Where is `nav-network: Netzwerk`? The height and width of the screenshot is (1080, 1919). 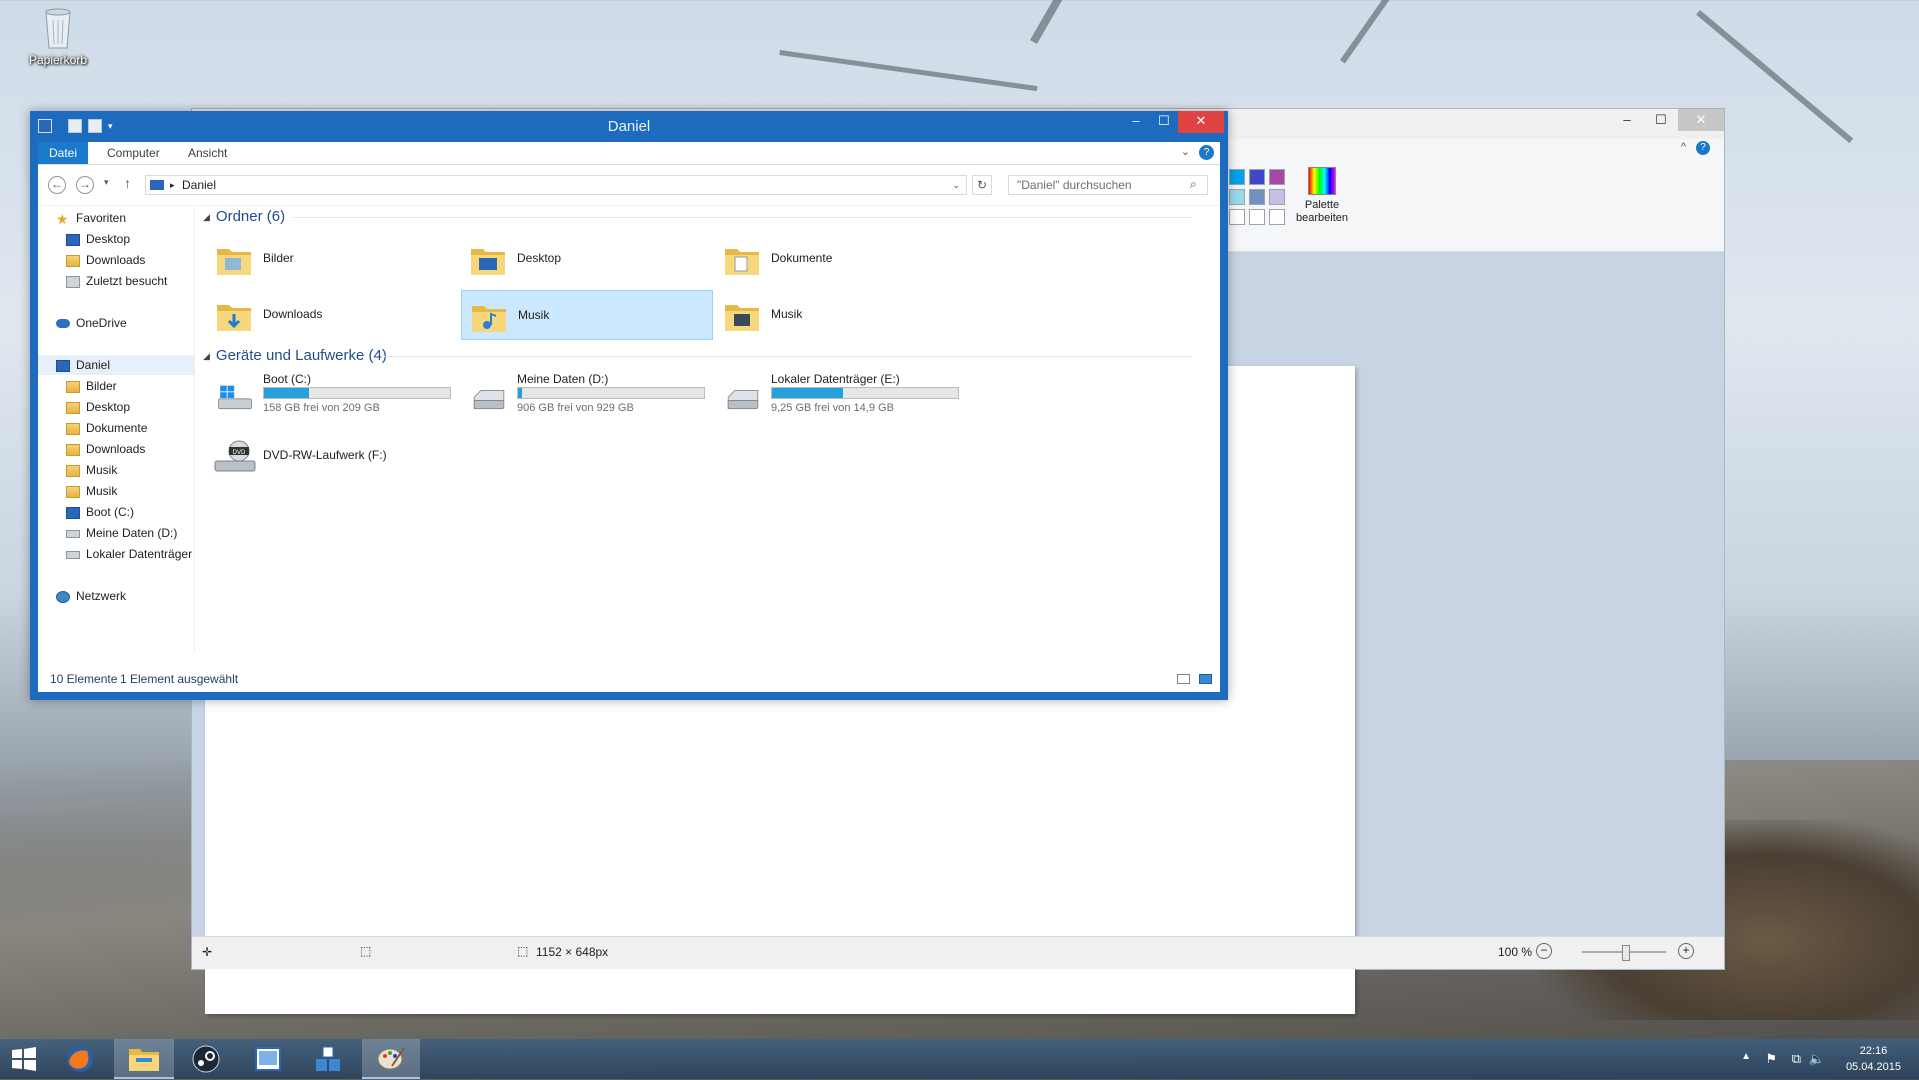
nav-network: Netzwerk is located at coordinates (91, 596).